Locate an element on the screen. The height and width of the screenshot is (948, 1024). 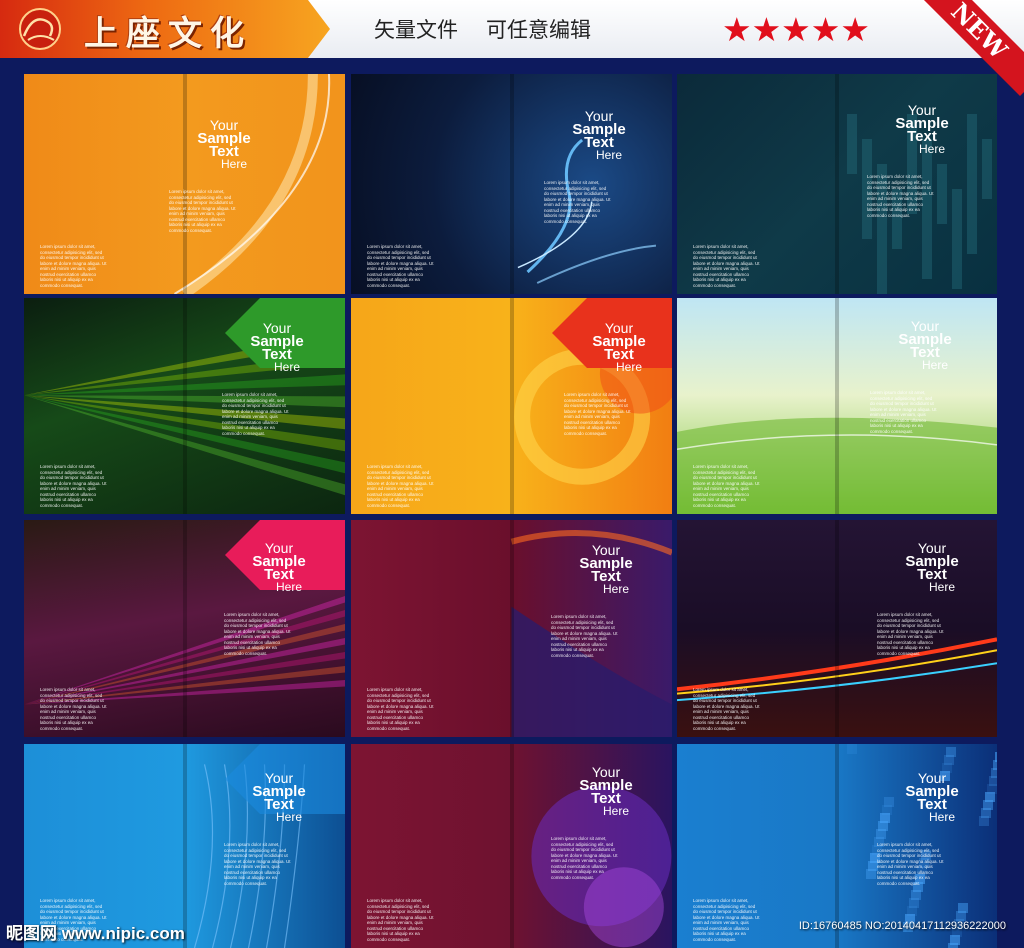
image-id-label: ID:16760485 NO:20140417112936222000 is located at coordinates (902, 926).